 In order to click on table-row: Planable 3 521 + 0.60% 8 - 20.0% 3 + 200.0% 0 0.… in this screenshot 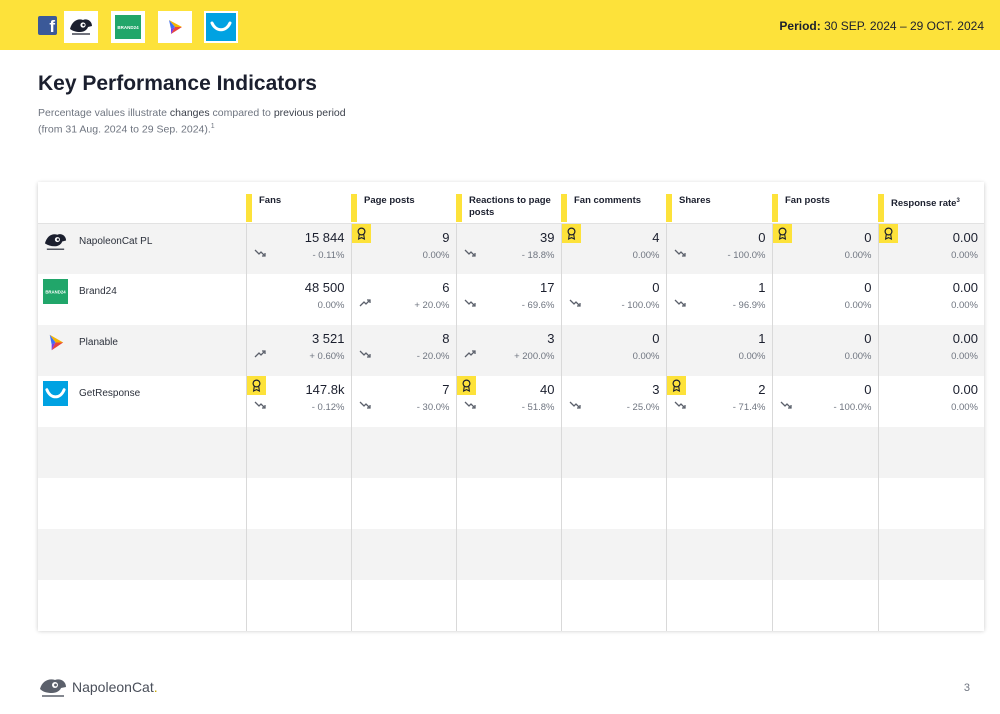, I will do `click(511, 350)`.